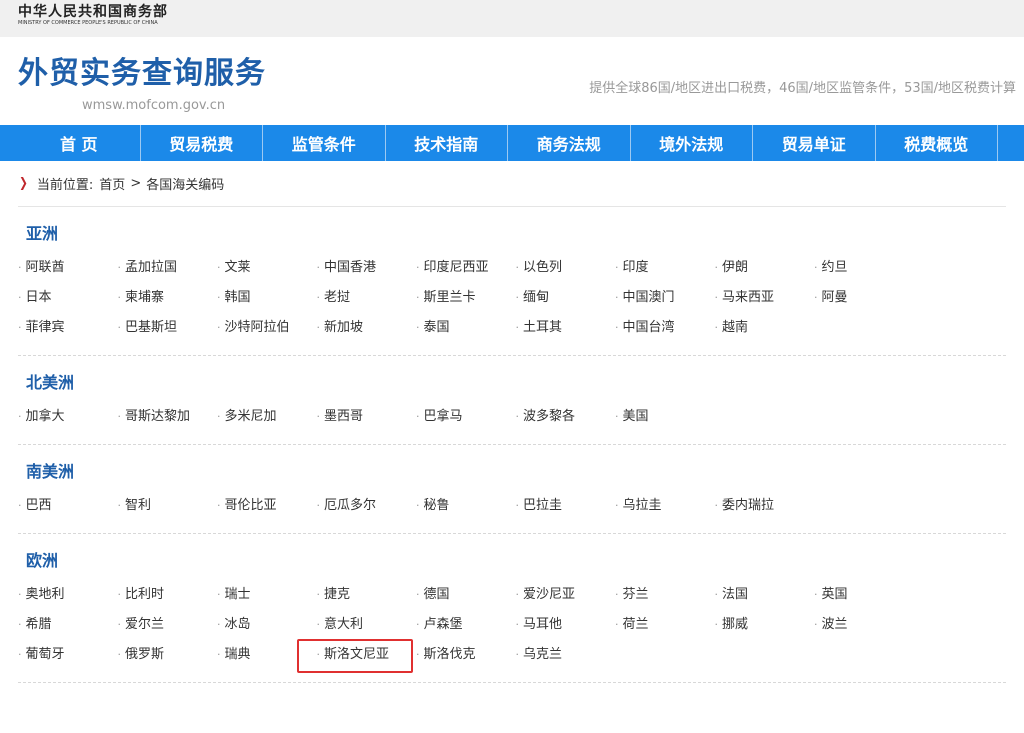 Image resolution: width=1024 pixels, height=733 pixels. What do you see at coordinates (735, 267) in the screenshot?
I see `country-name: 伊朗` at bounding box center [735, 267].